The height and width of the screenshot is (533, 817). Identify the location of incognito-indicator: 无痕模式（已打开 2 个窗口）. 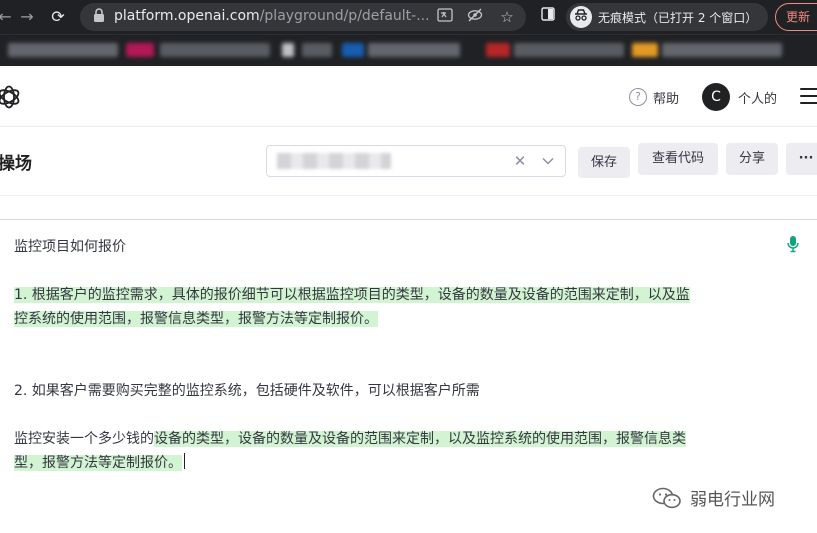
(667, 17).